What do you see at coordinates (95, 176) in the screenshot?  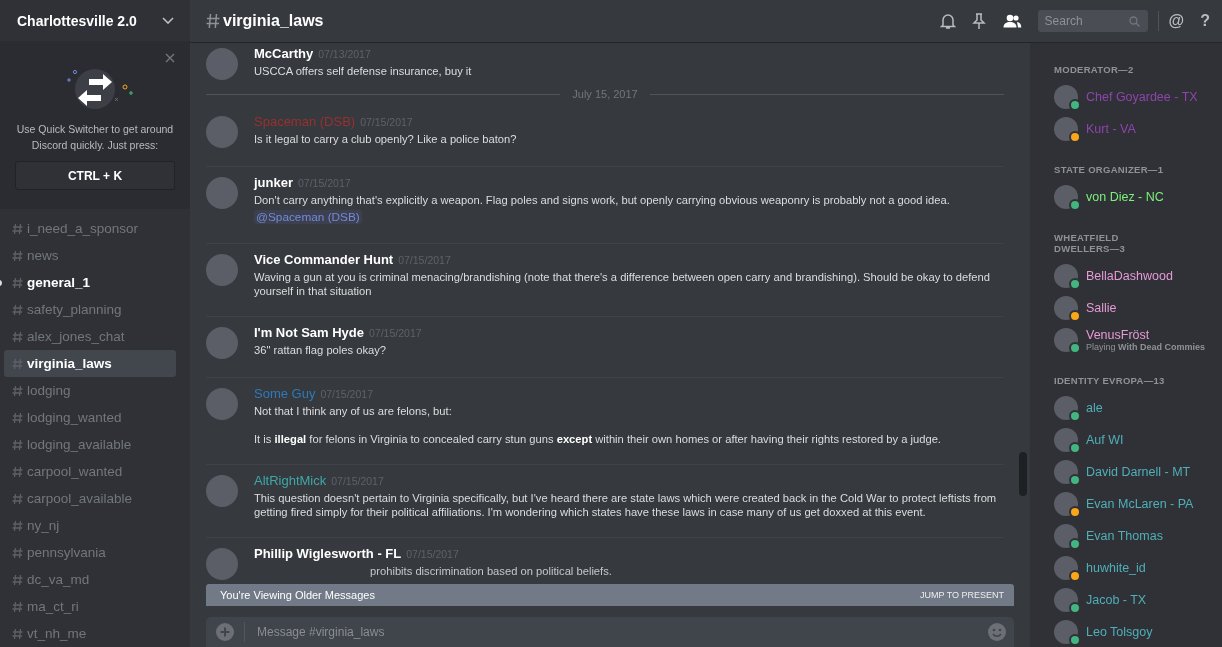 I see `shortcut-button: CTRL + K` at bounding box center [95, 176].